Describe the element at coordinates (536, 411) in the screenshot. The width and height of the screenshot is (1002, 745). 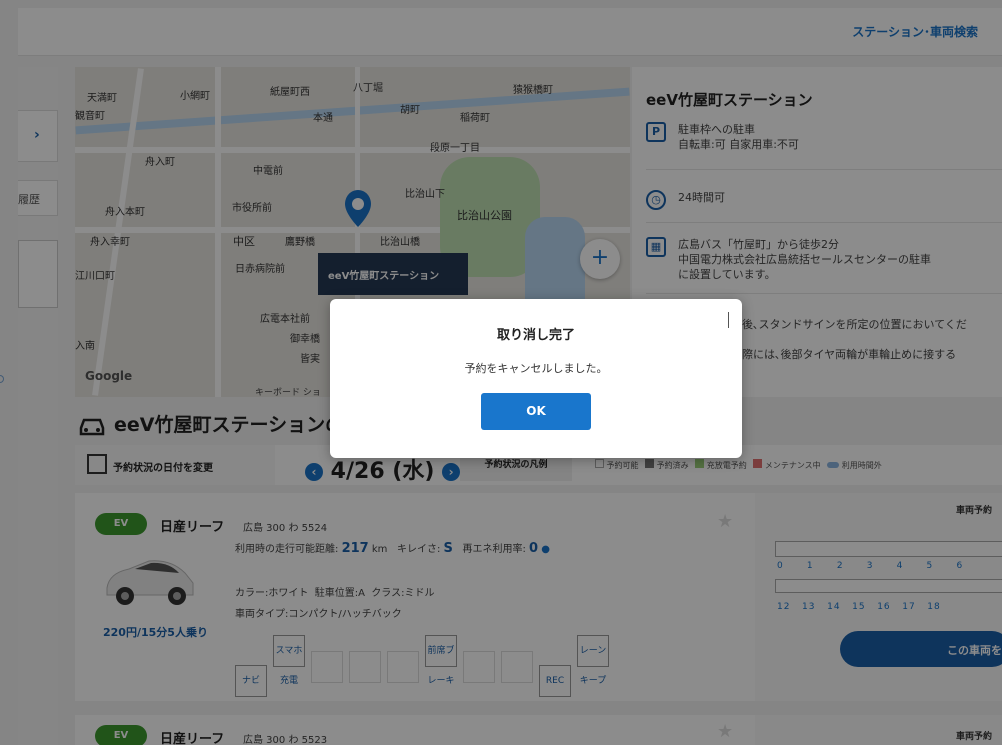
I see `ok-button: OK` at that location.